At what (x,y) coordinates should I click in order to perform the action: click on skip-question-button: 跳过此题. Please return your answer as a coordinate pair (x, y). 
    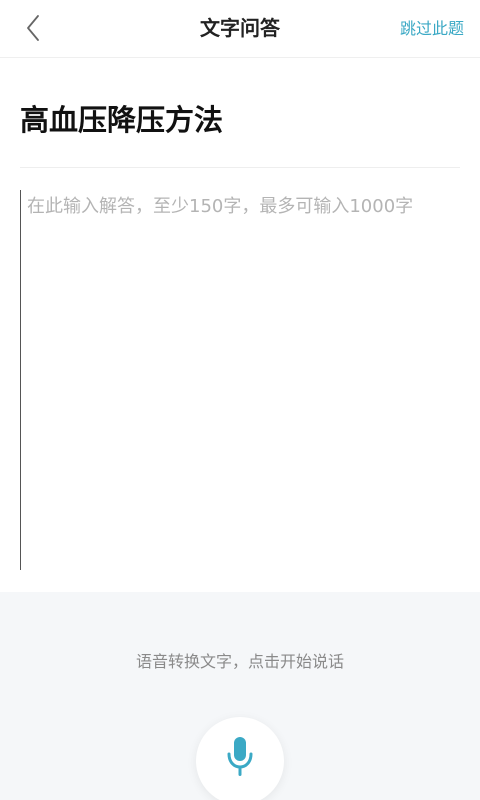
    Looking at the image, I should click on (432, 28).